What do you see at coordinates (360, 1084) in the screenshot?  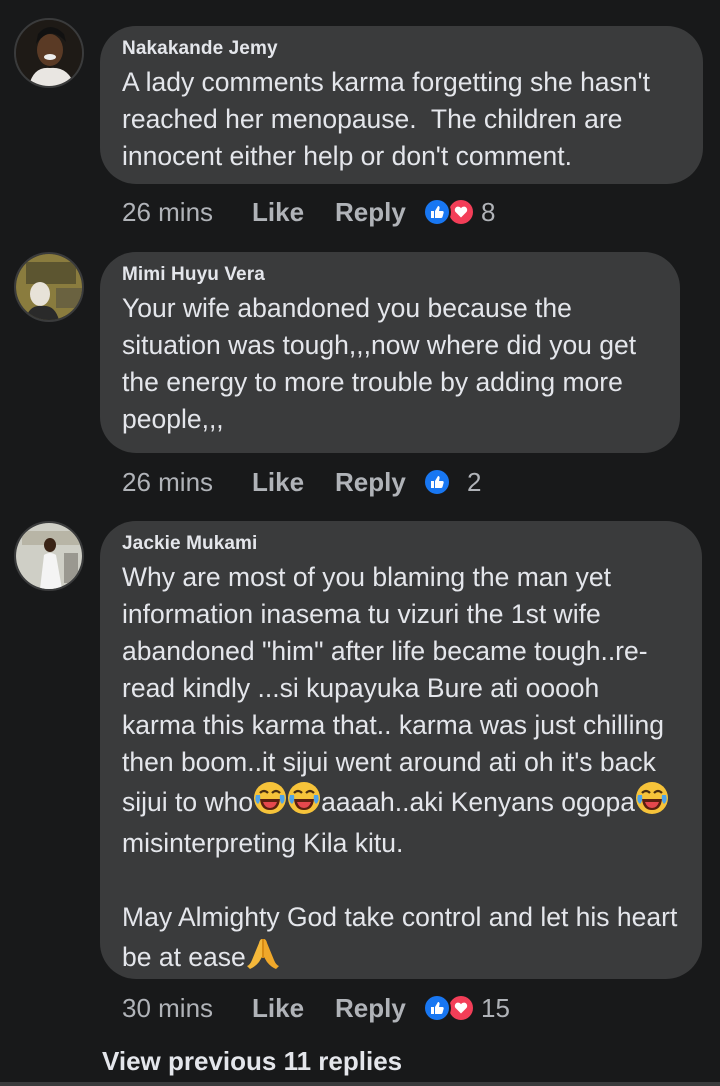 I see `divider` at bounding box center [360, 1084].